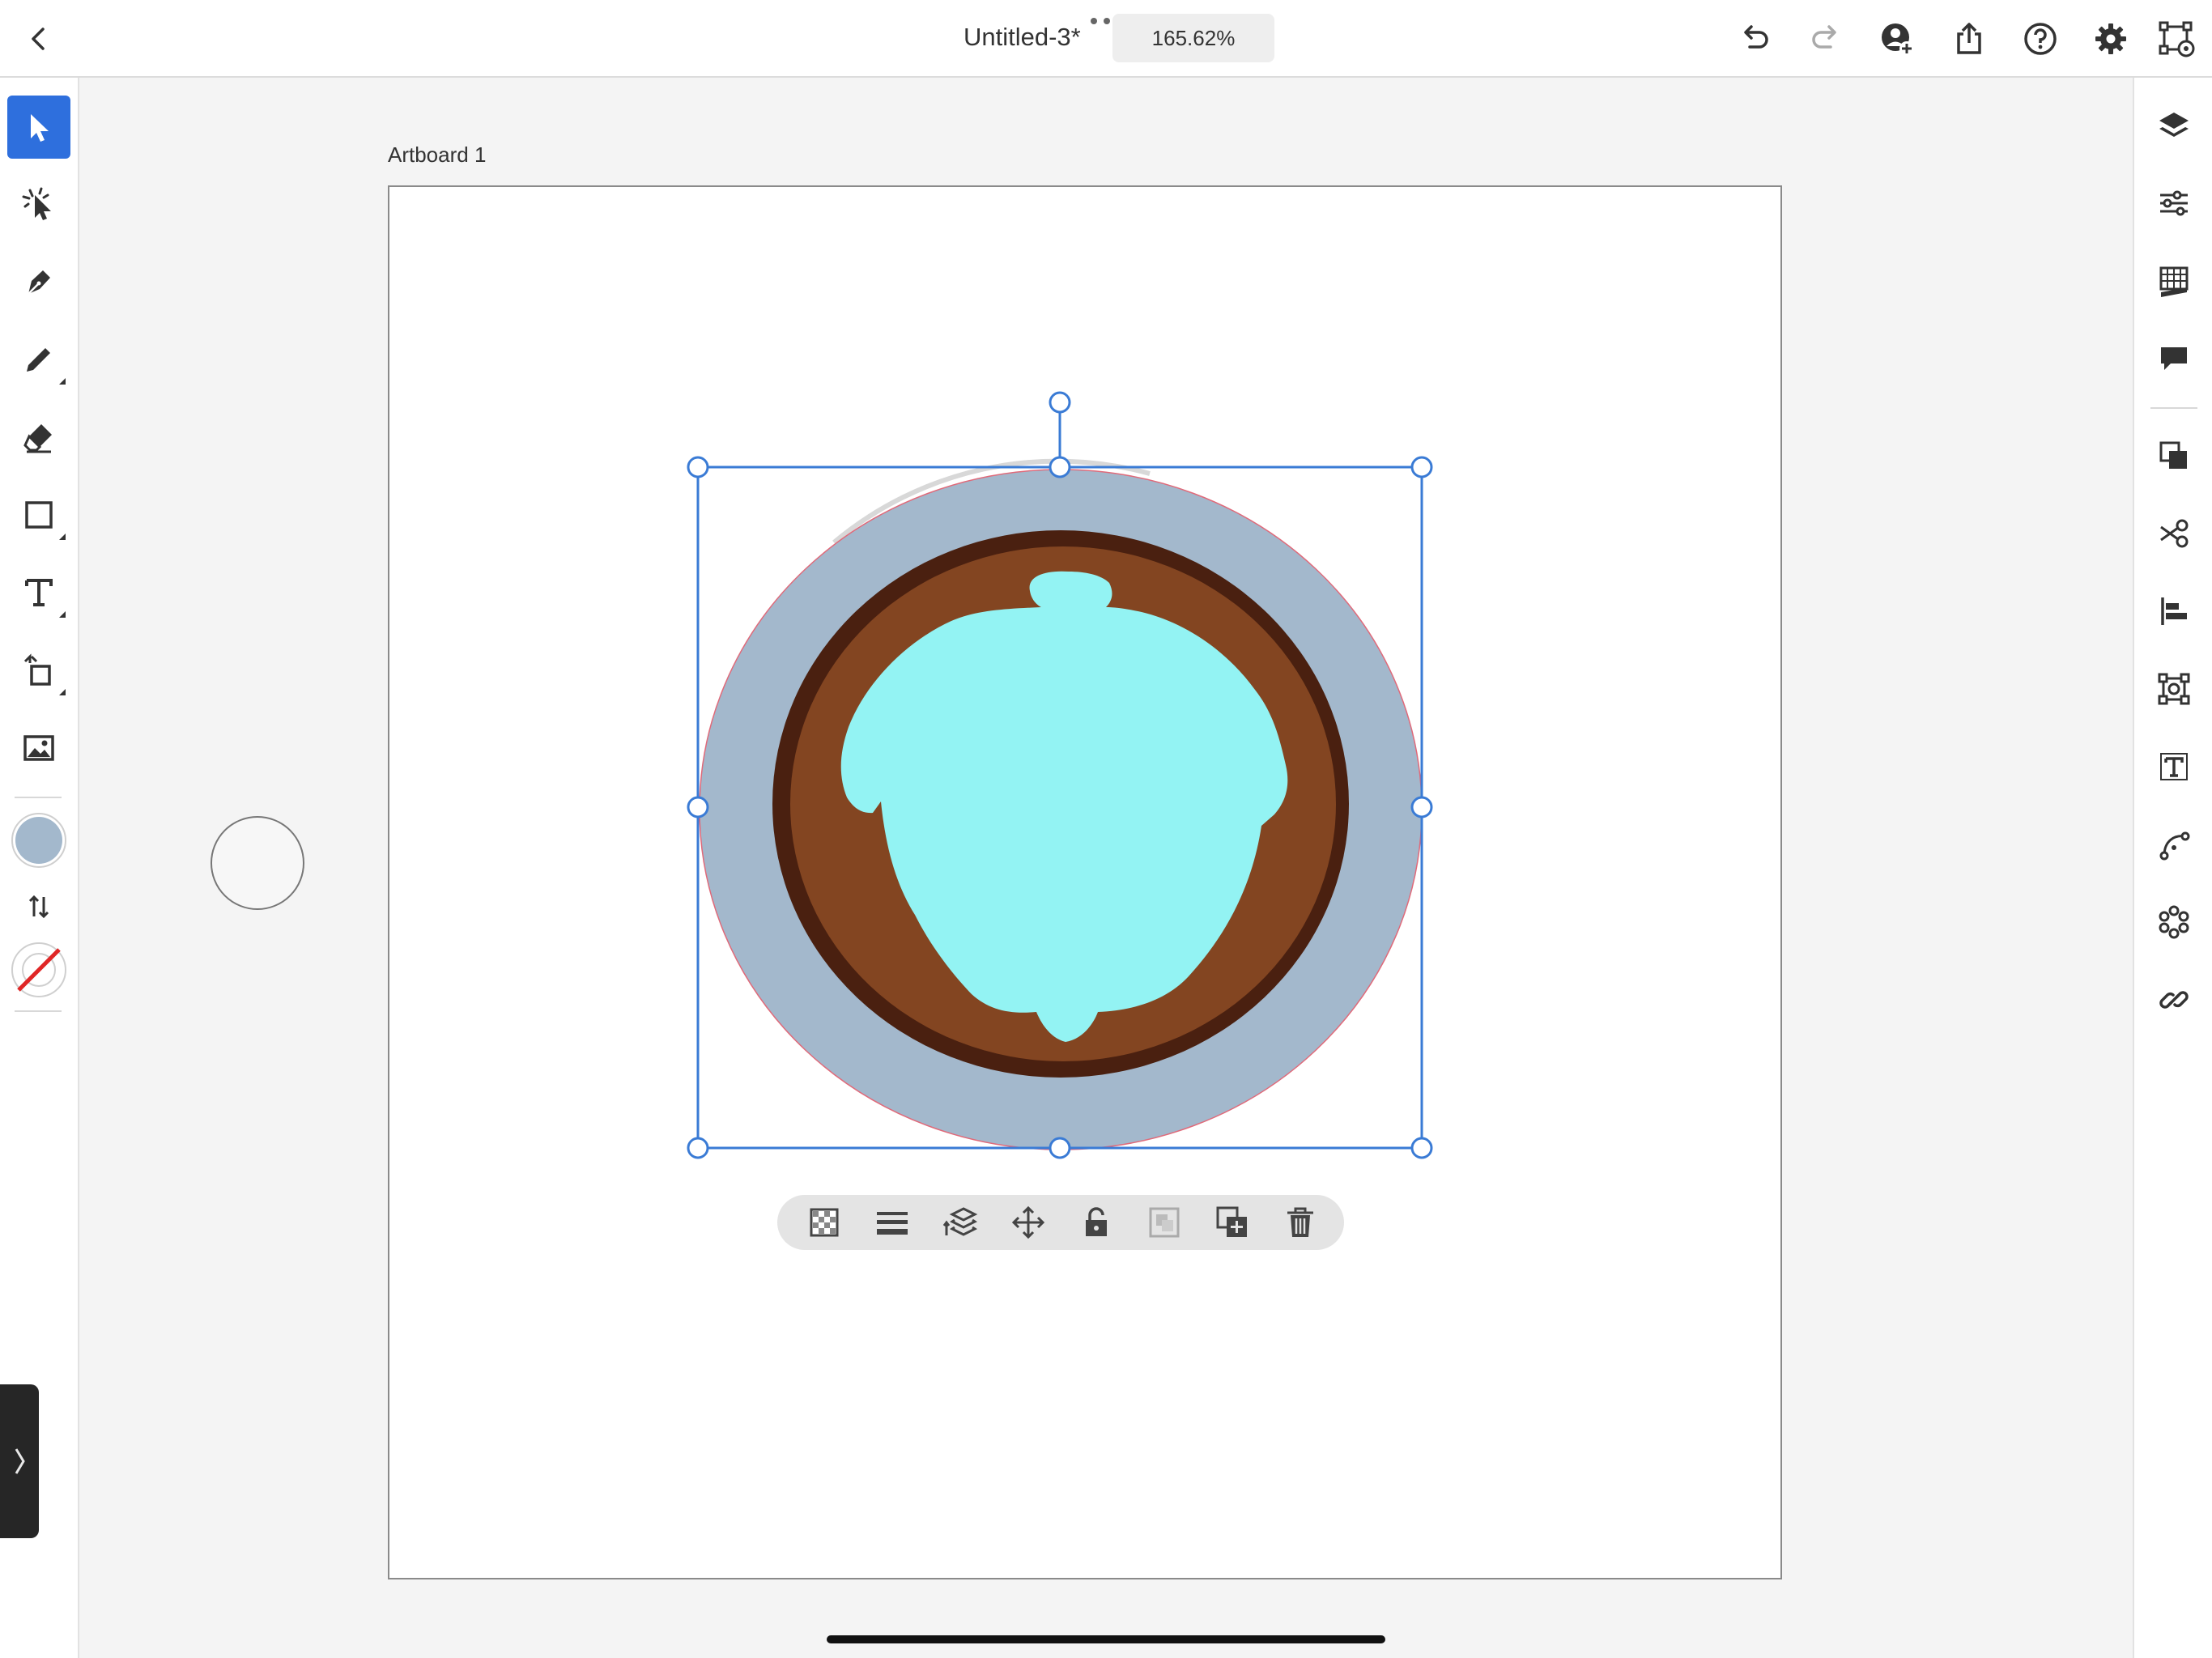  Describe the element at coordinates (1060, 467) in the screenshot. I see `handle-top` at that location.